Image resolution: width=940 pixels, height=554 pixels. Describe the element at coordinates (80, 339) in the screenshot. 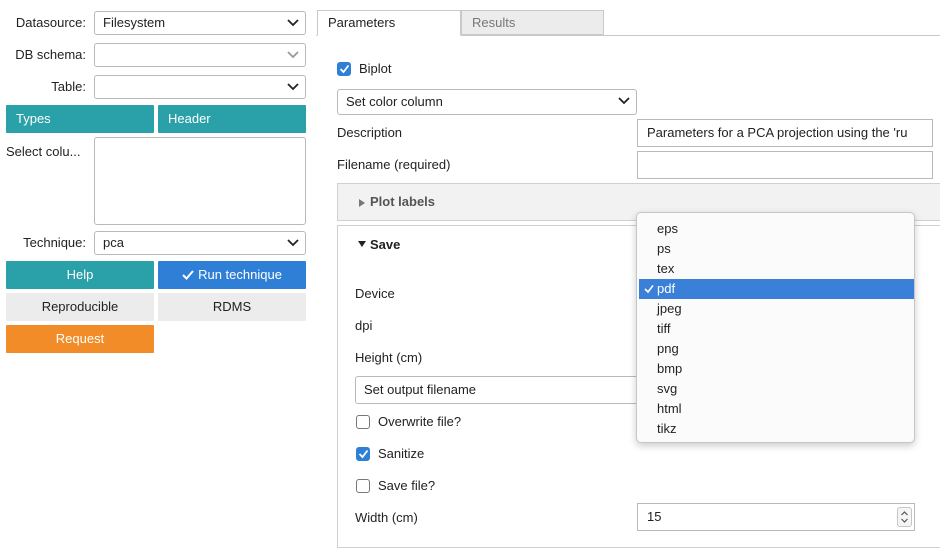

I see `request-button: Request` at that location.